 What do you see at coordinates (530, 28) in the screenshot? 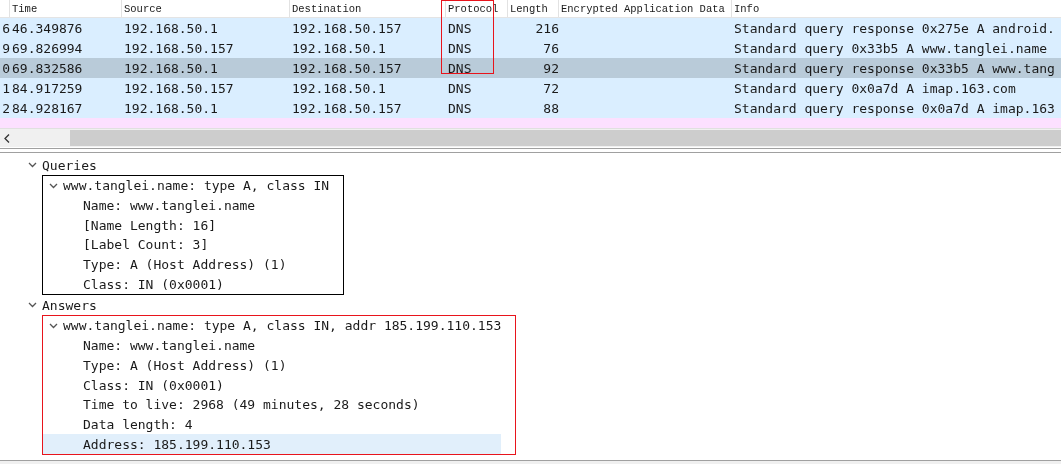
I see `packet-row: 6 46.349876 192.168.50.1 192.168.50.157 DNS 216 Standard query response 0x275e A android.` at bounding box center [530, 28].